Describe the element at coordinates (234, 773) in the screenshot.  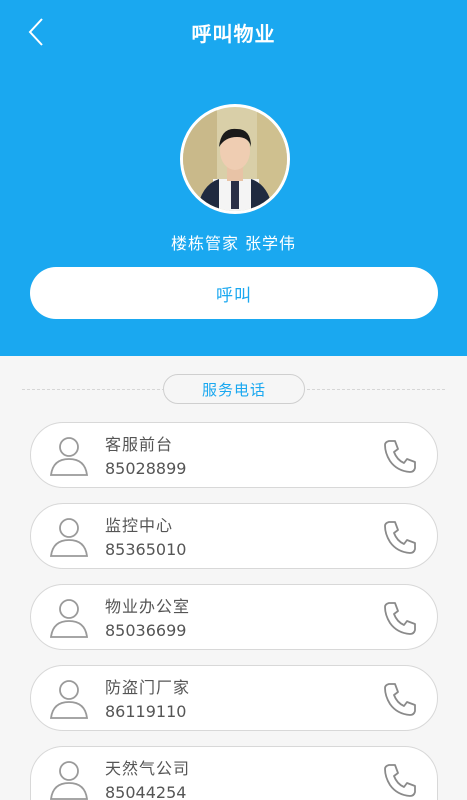
I see `contact-item: 天然气公司 85044254` at that location.